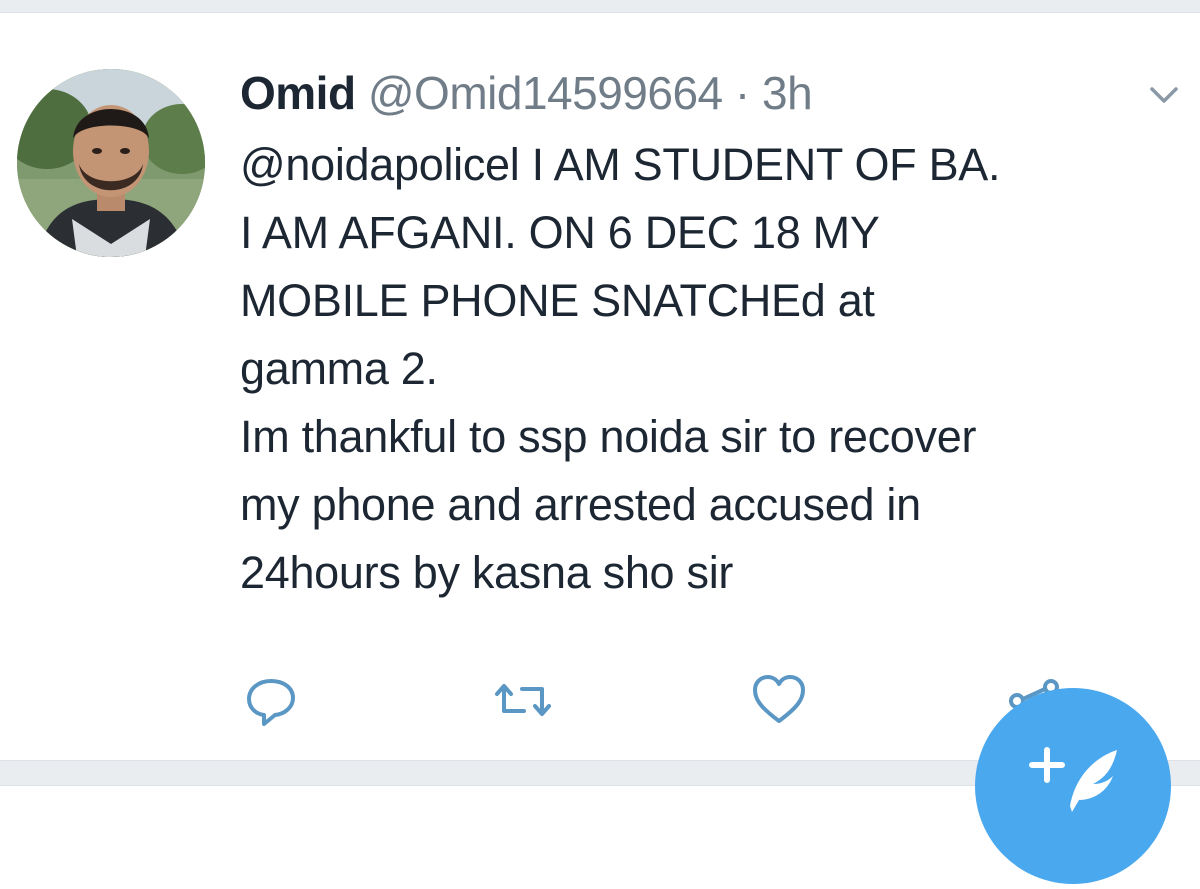  I want to click on tweet-header: Omid @Omid14599664 · 3h, so click(526, 93).